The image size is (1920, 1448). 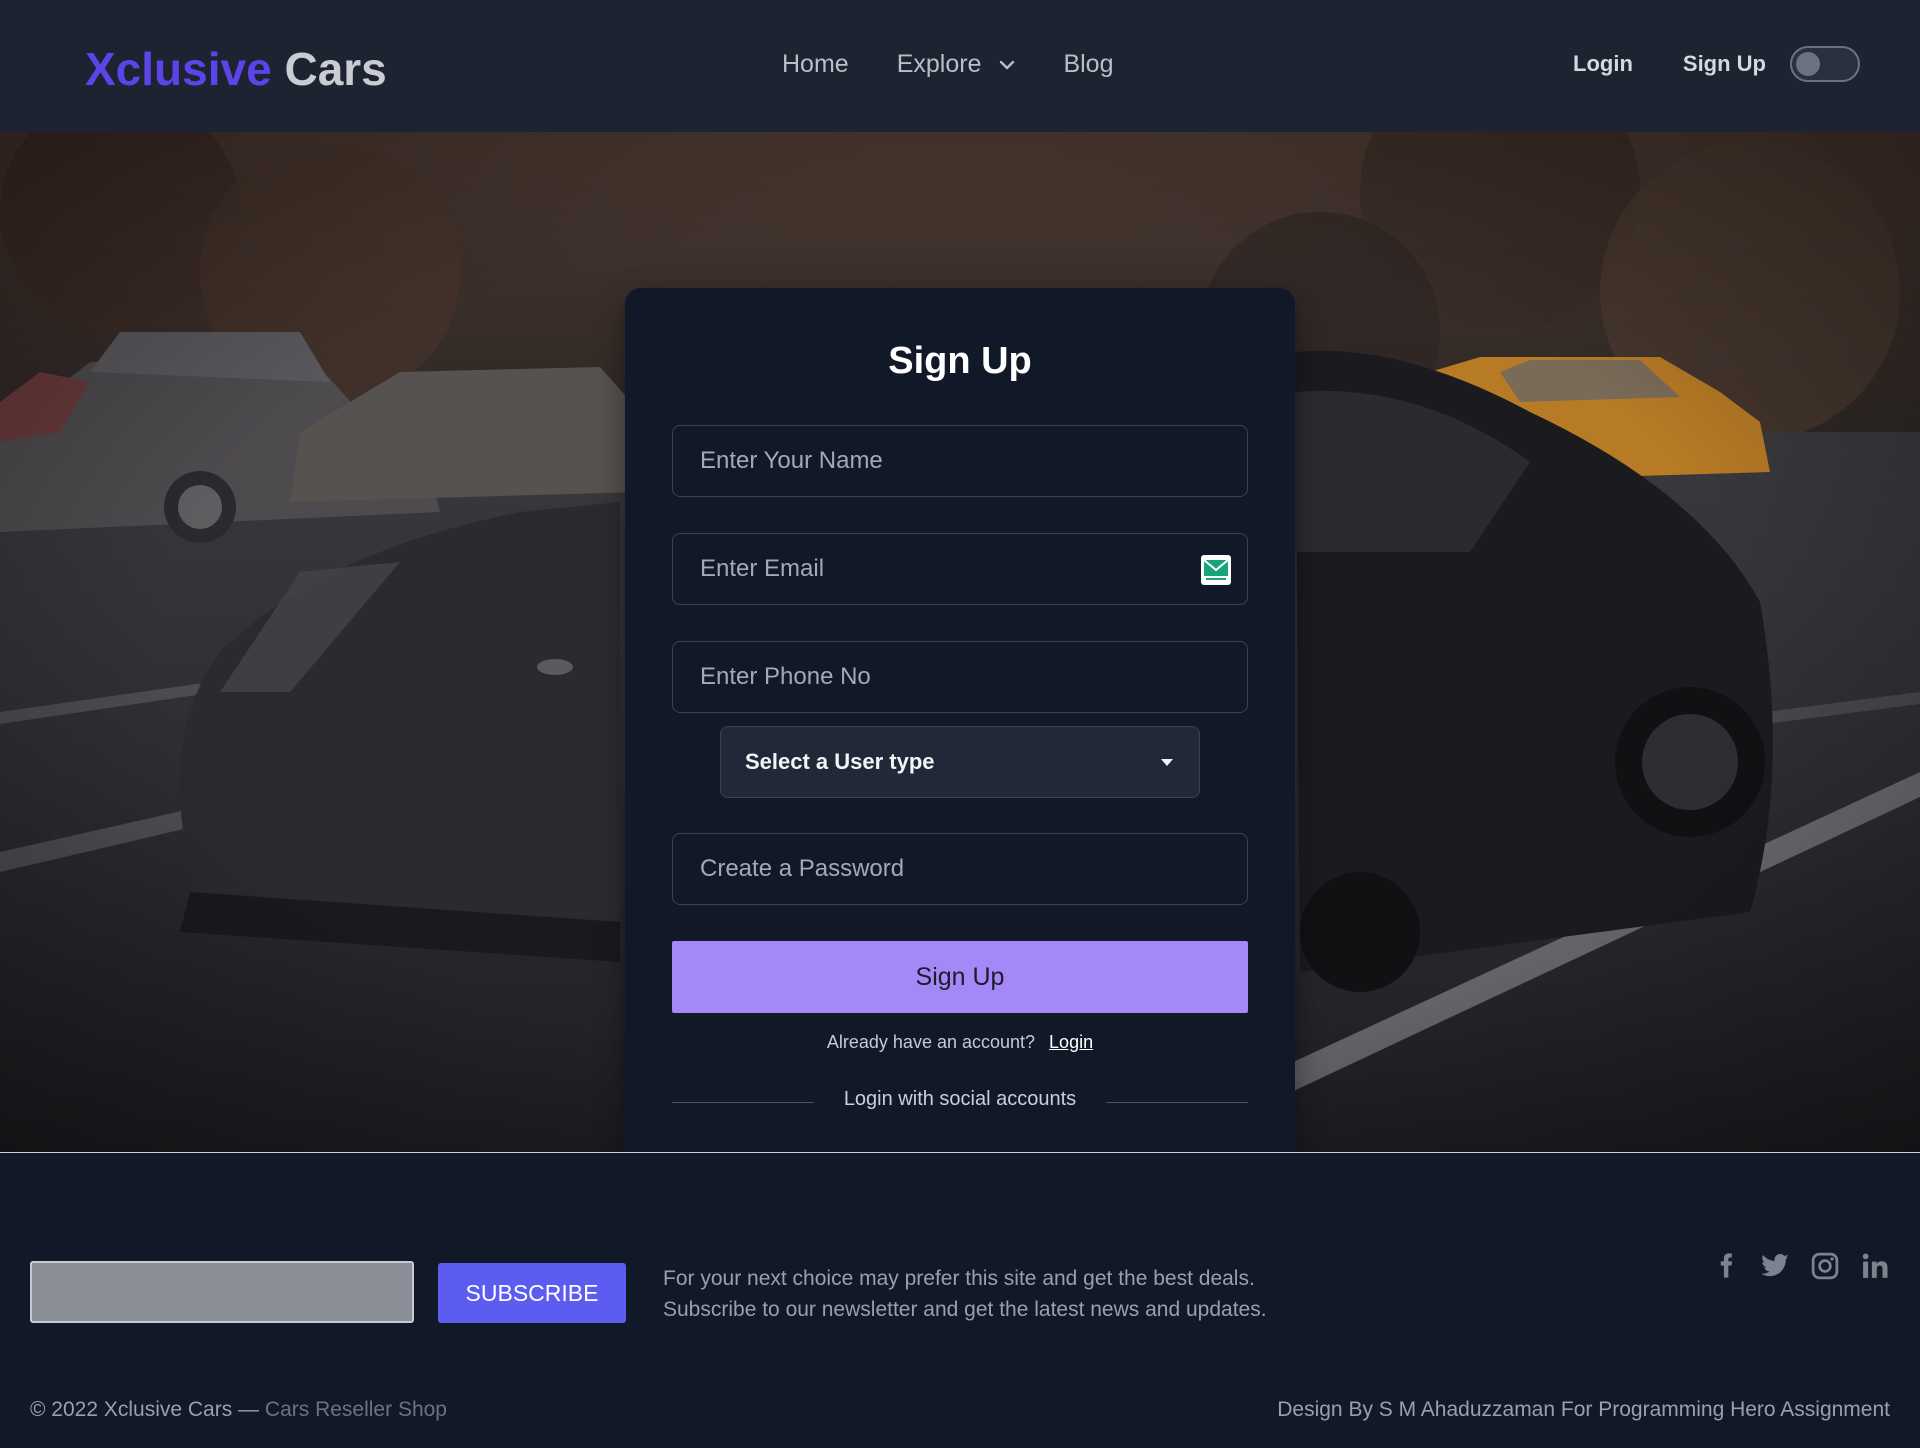 I want to click on social-login-text: Login with social accounts, so click(x=960, y=1099).